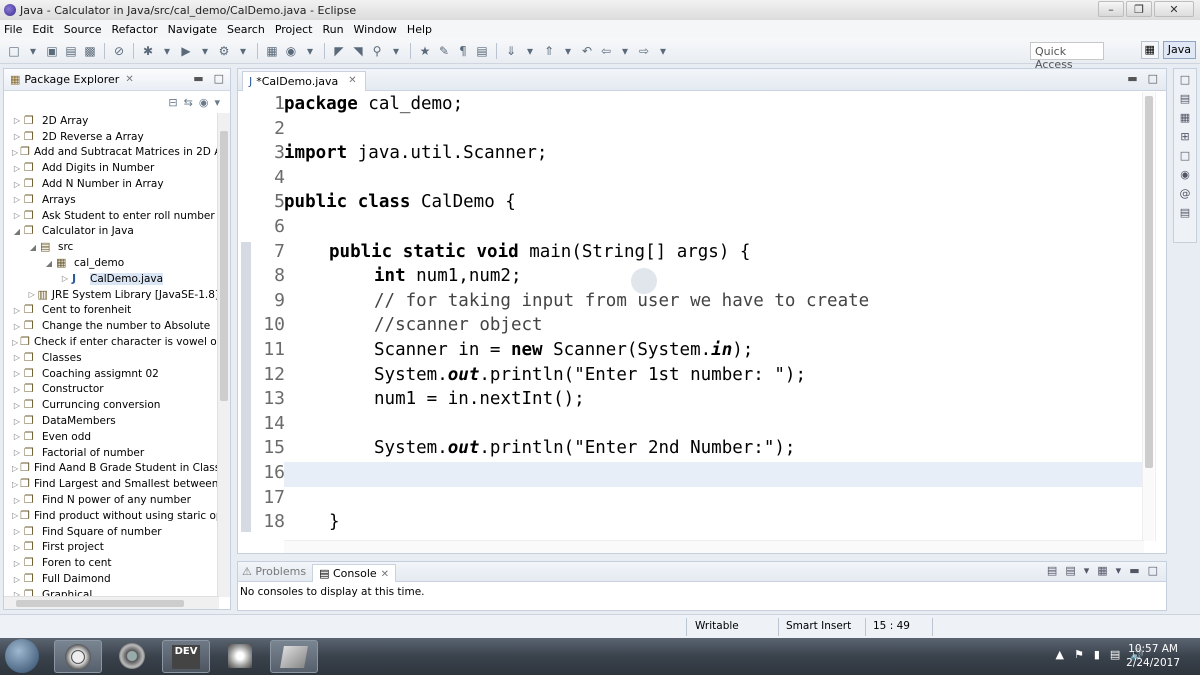 The image size is (1200, 675). What do you see at coordinates (539, 252) in the screenshot?
I see `code-line: public static void main(String[] args) {` at bounding box center [539, 252].